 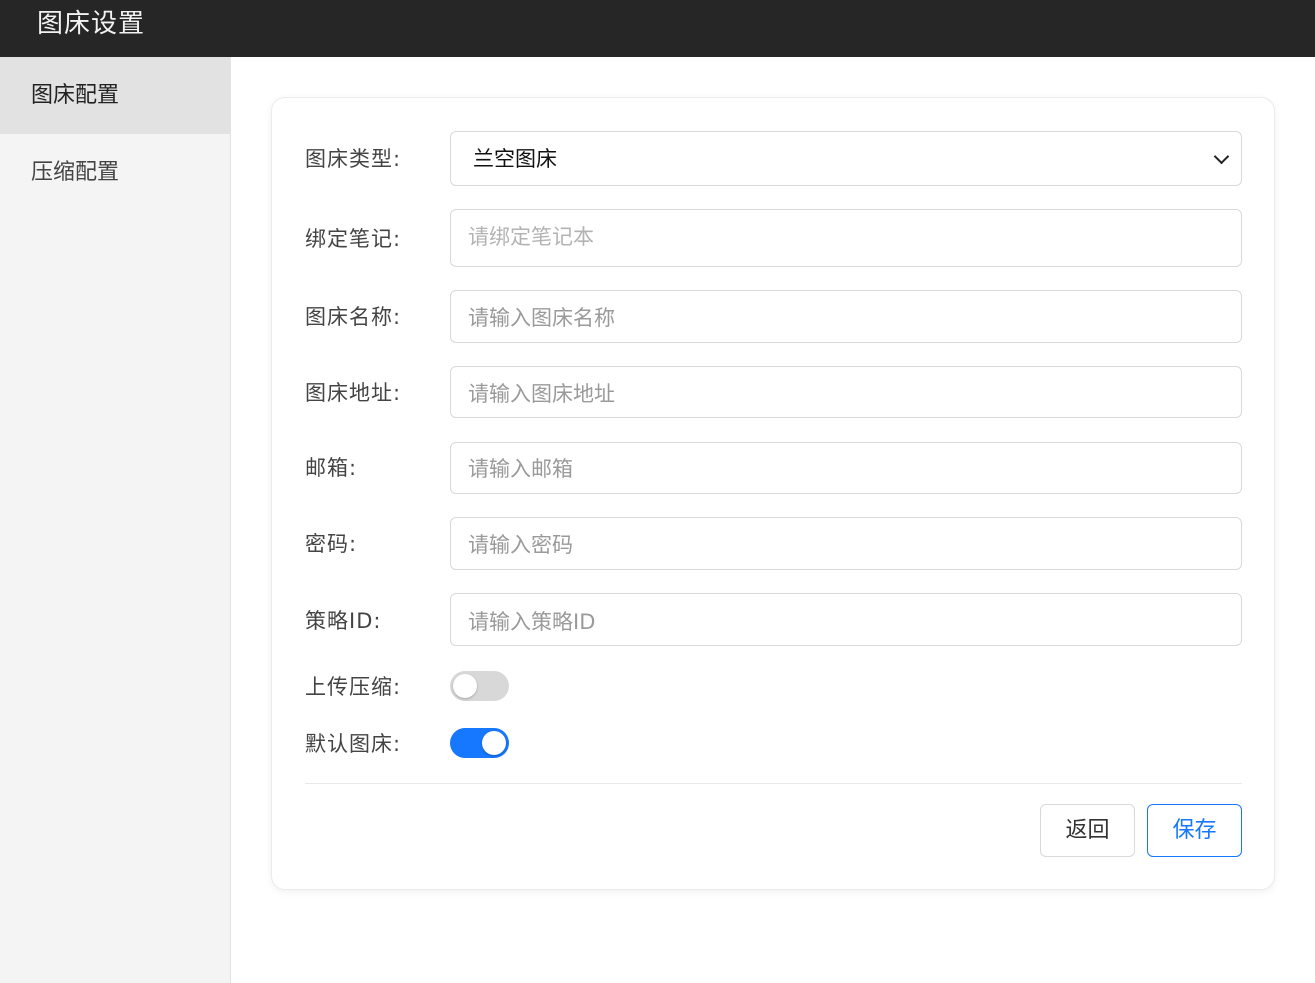 I want to click on host-name-placeholder: 请输入图床名称, so click(x=541, y=318).